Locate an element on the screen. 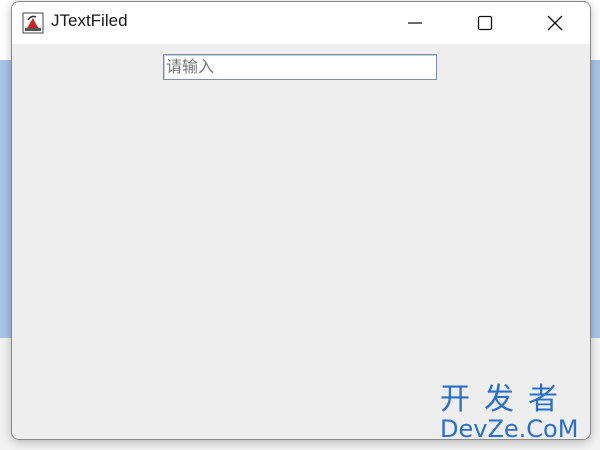 This screenshot has height=450, width=600. watermark-cn: 开发者 is located at coordinates (506, 399).